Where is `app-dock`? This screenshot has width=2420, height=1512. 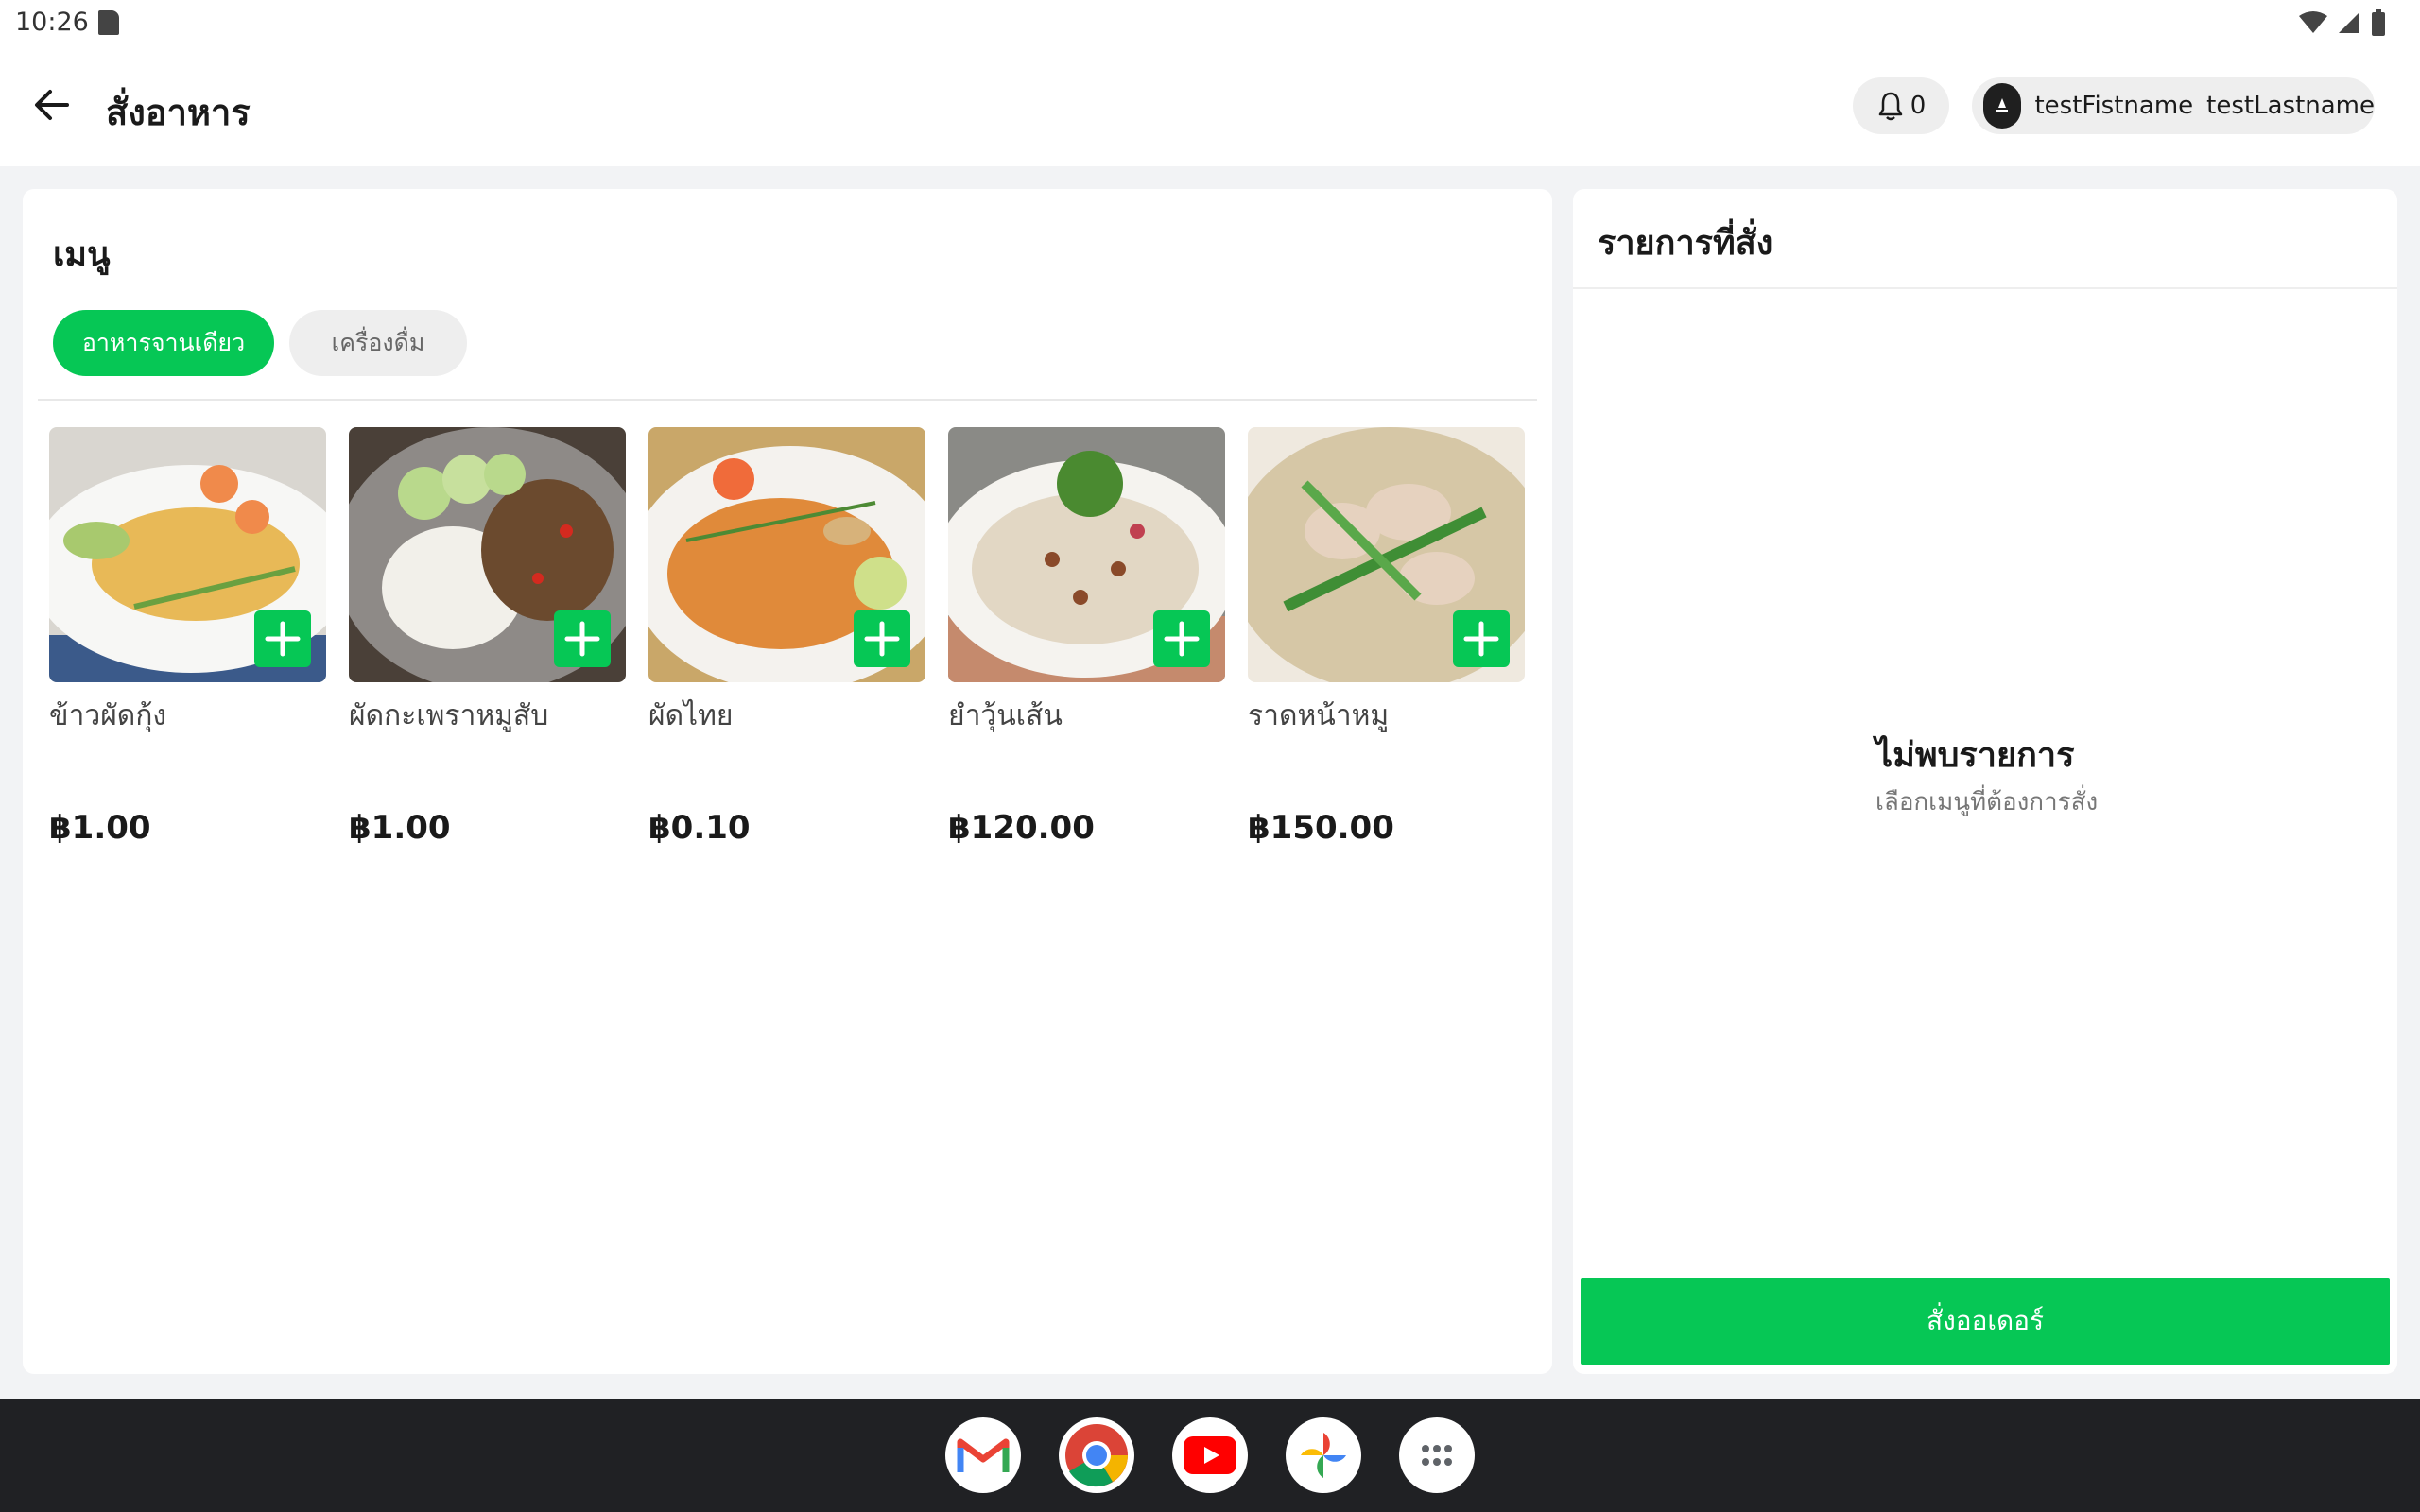 app-dock is located at coordinates (1210, 1455).